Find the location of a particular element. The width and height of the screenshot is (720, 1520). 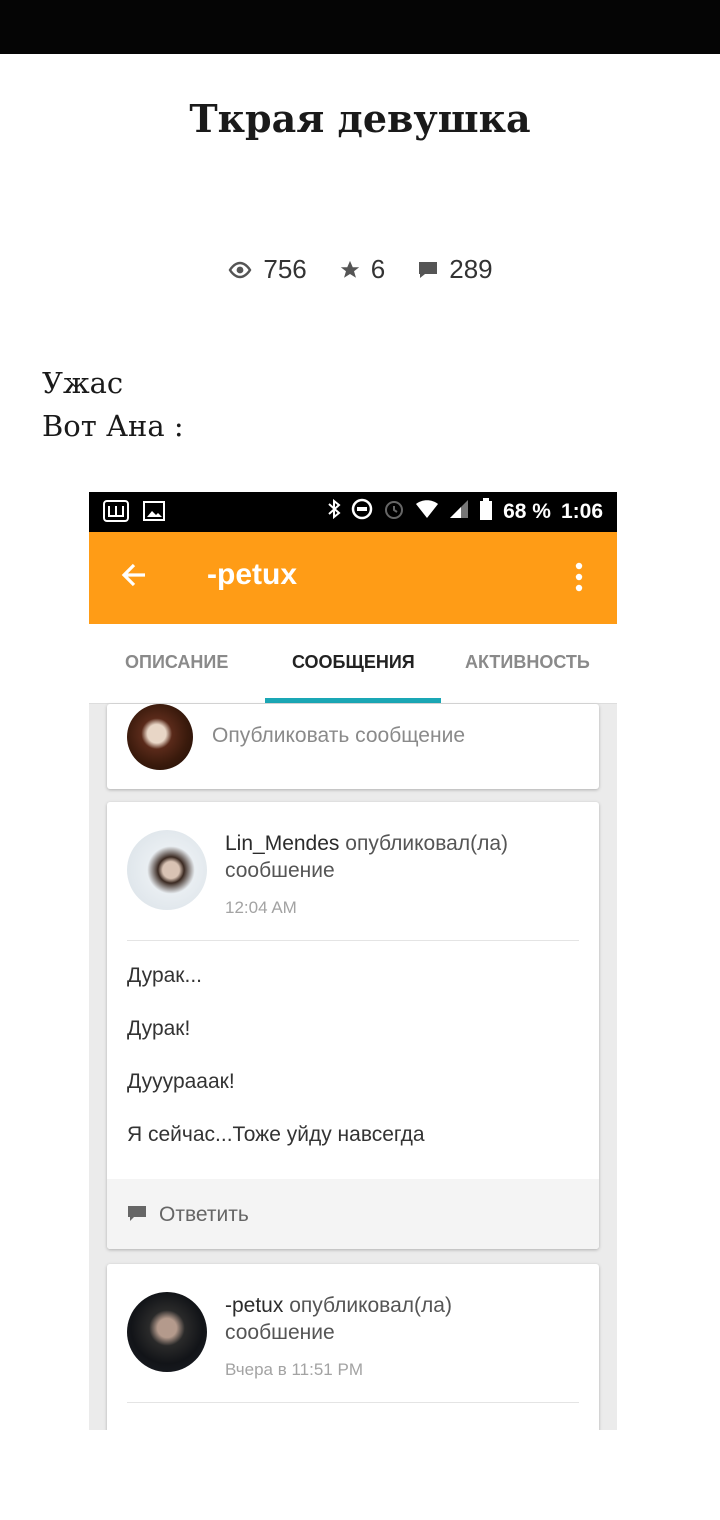

author-name: Lin_Mendes is located at coordinates (282, 843).